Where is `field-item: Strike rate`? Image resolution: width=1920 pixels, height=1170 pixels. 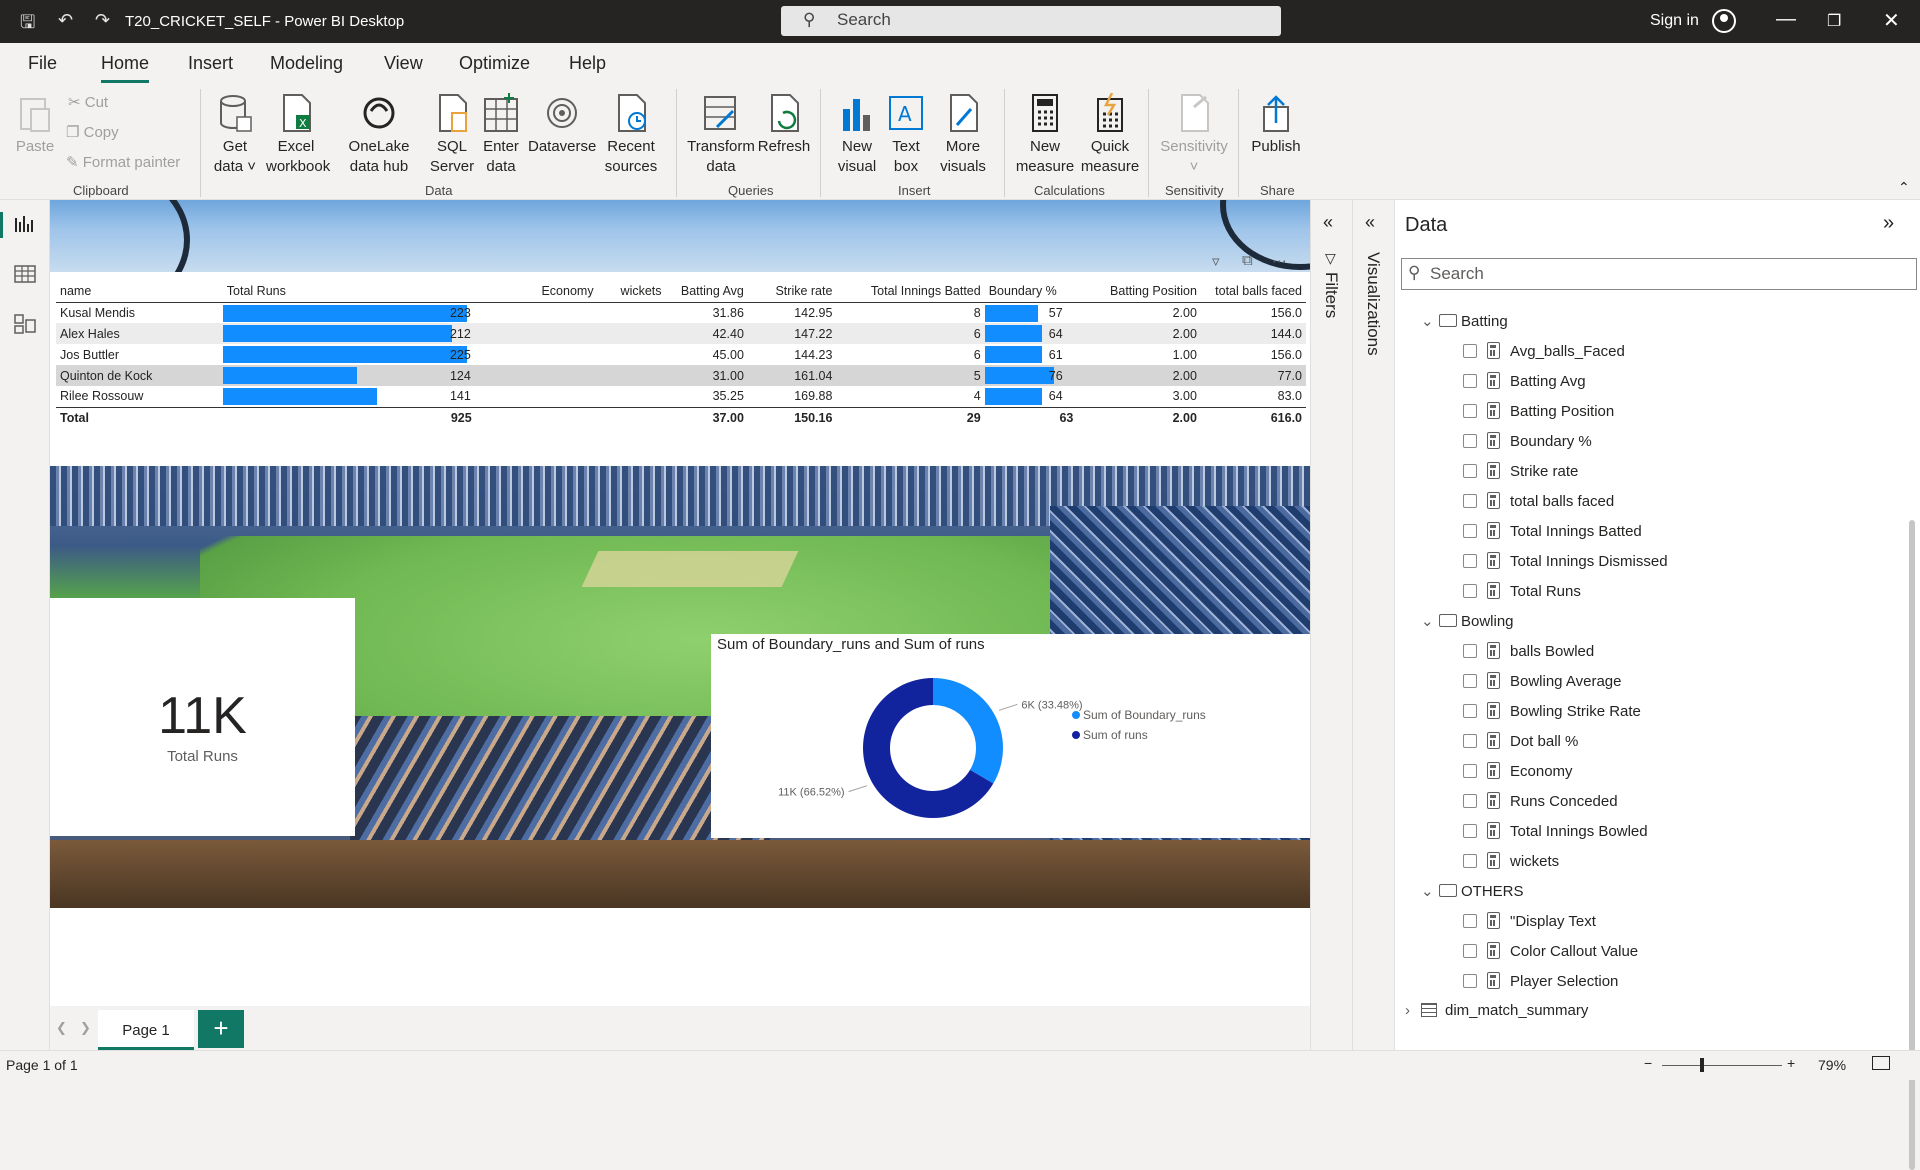 field-item: Strike rate is located at coordinates (1520, 471).